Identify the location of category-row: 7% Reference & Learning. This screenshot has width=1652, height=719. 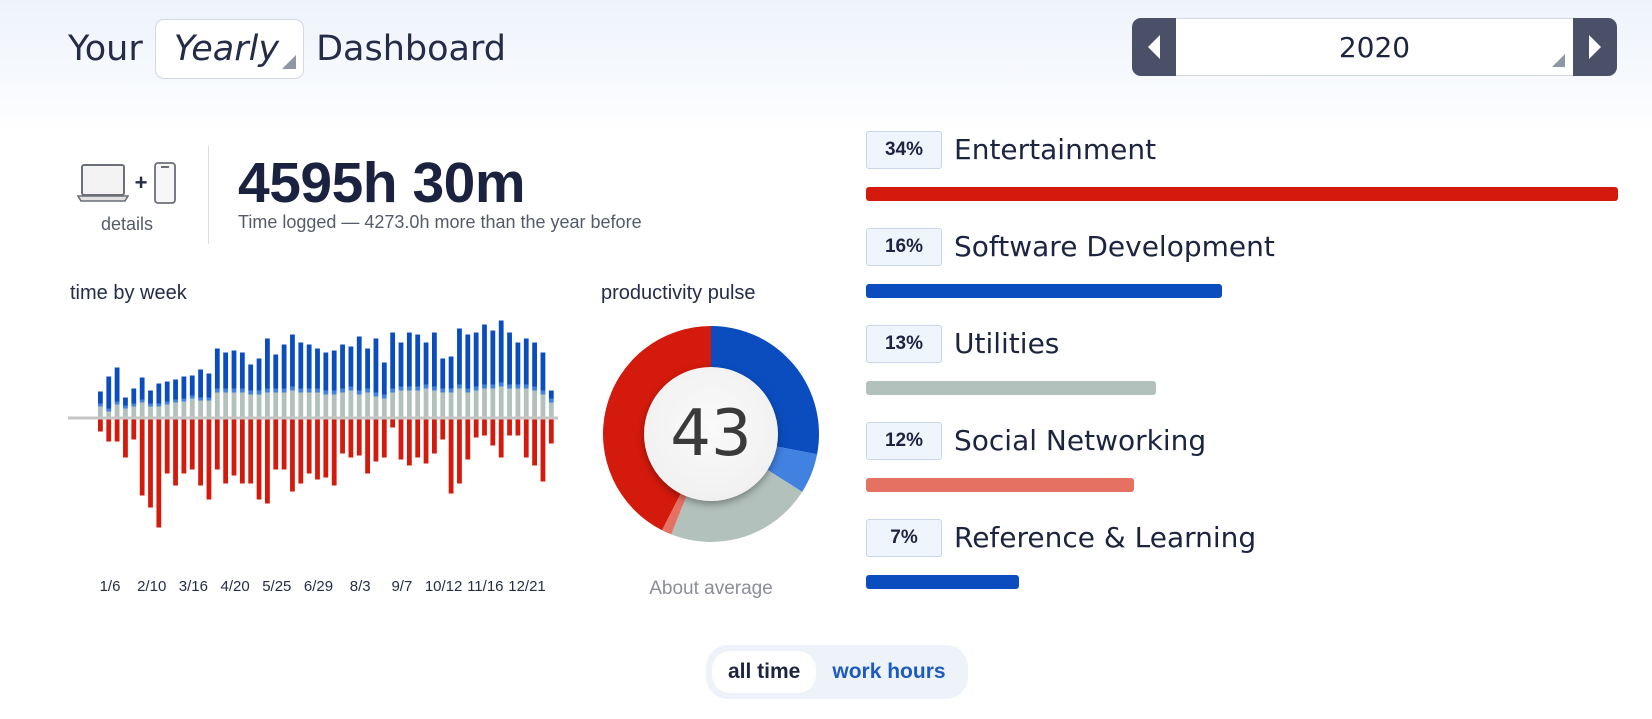
(1242, 559).